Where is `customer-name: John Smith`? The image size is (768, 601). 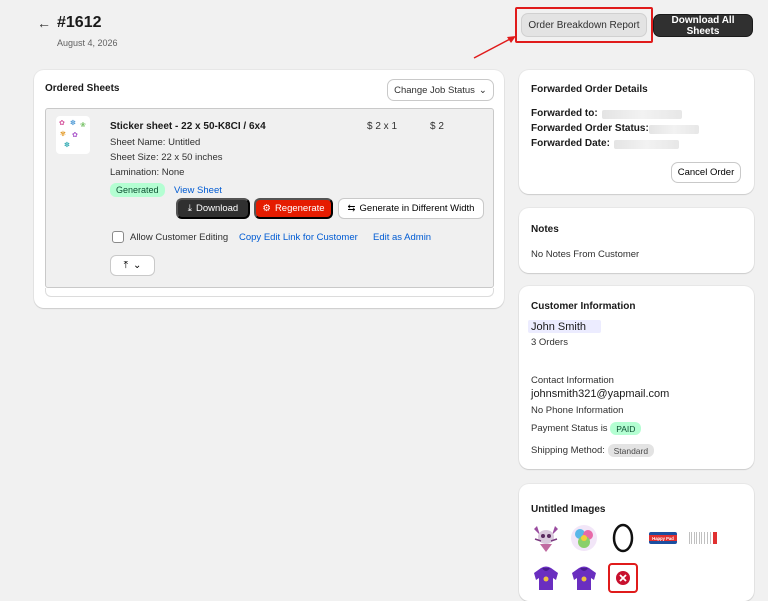 customer-name: John Smith is located at coordinates (558, 327).